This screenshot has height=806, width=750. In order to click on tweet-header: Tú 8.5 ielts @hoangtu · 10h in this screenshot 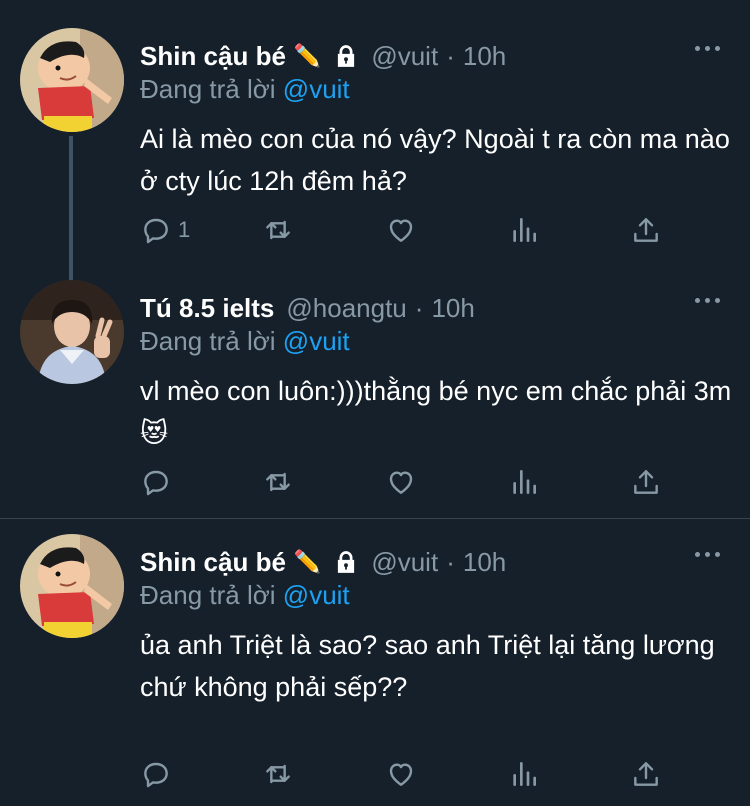, I will do `click(307, 308)`.